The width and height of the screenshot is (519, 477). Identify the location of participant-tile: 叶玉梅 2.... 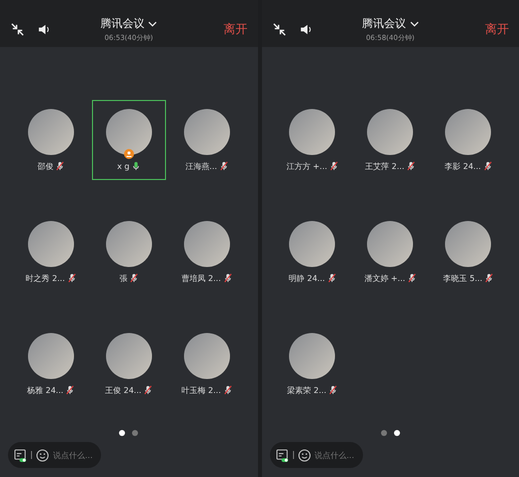
(207, 364).